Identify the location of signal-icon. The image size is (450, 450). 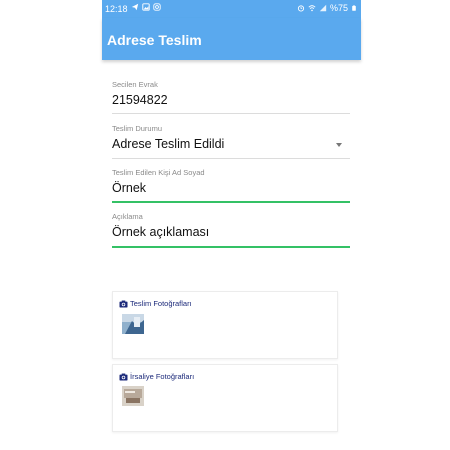
(323, 8).